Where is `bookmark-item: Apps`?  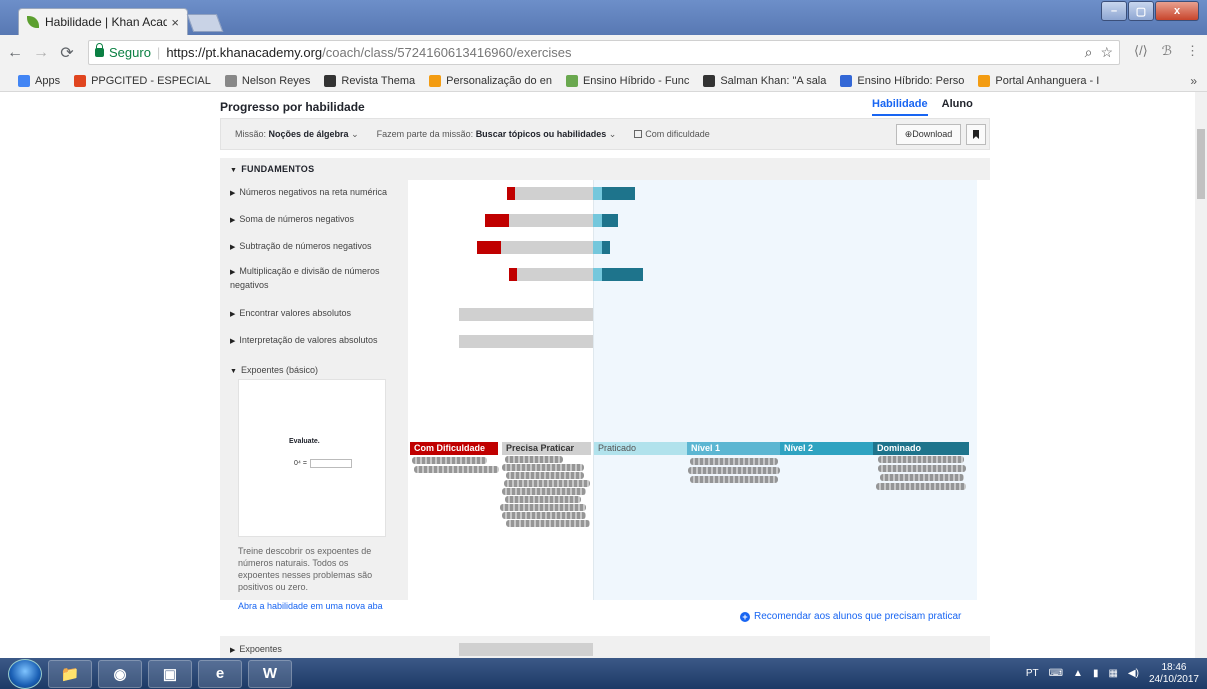
bookmark-item: Apps is located at coordinates (39, 80).